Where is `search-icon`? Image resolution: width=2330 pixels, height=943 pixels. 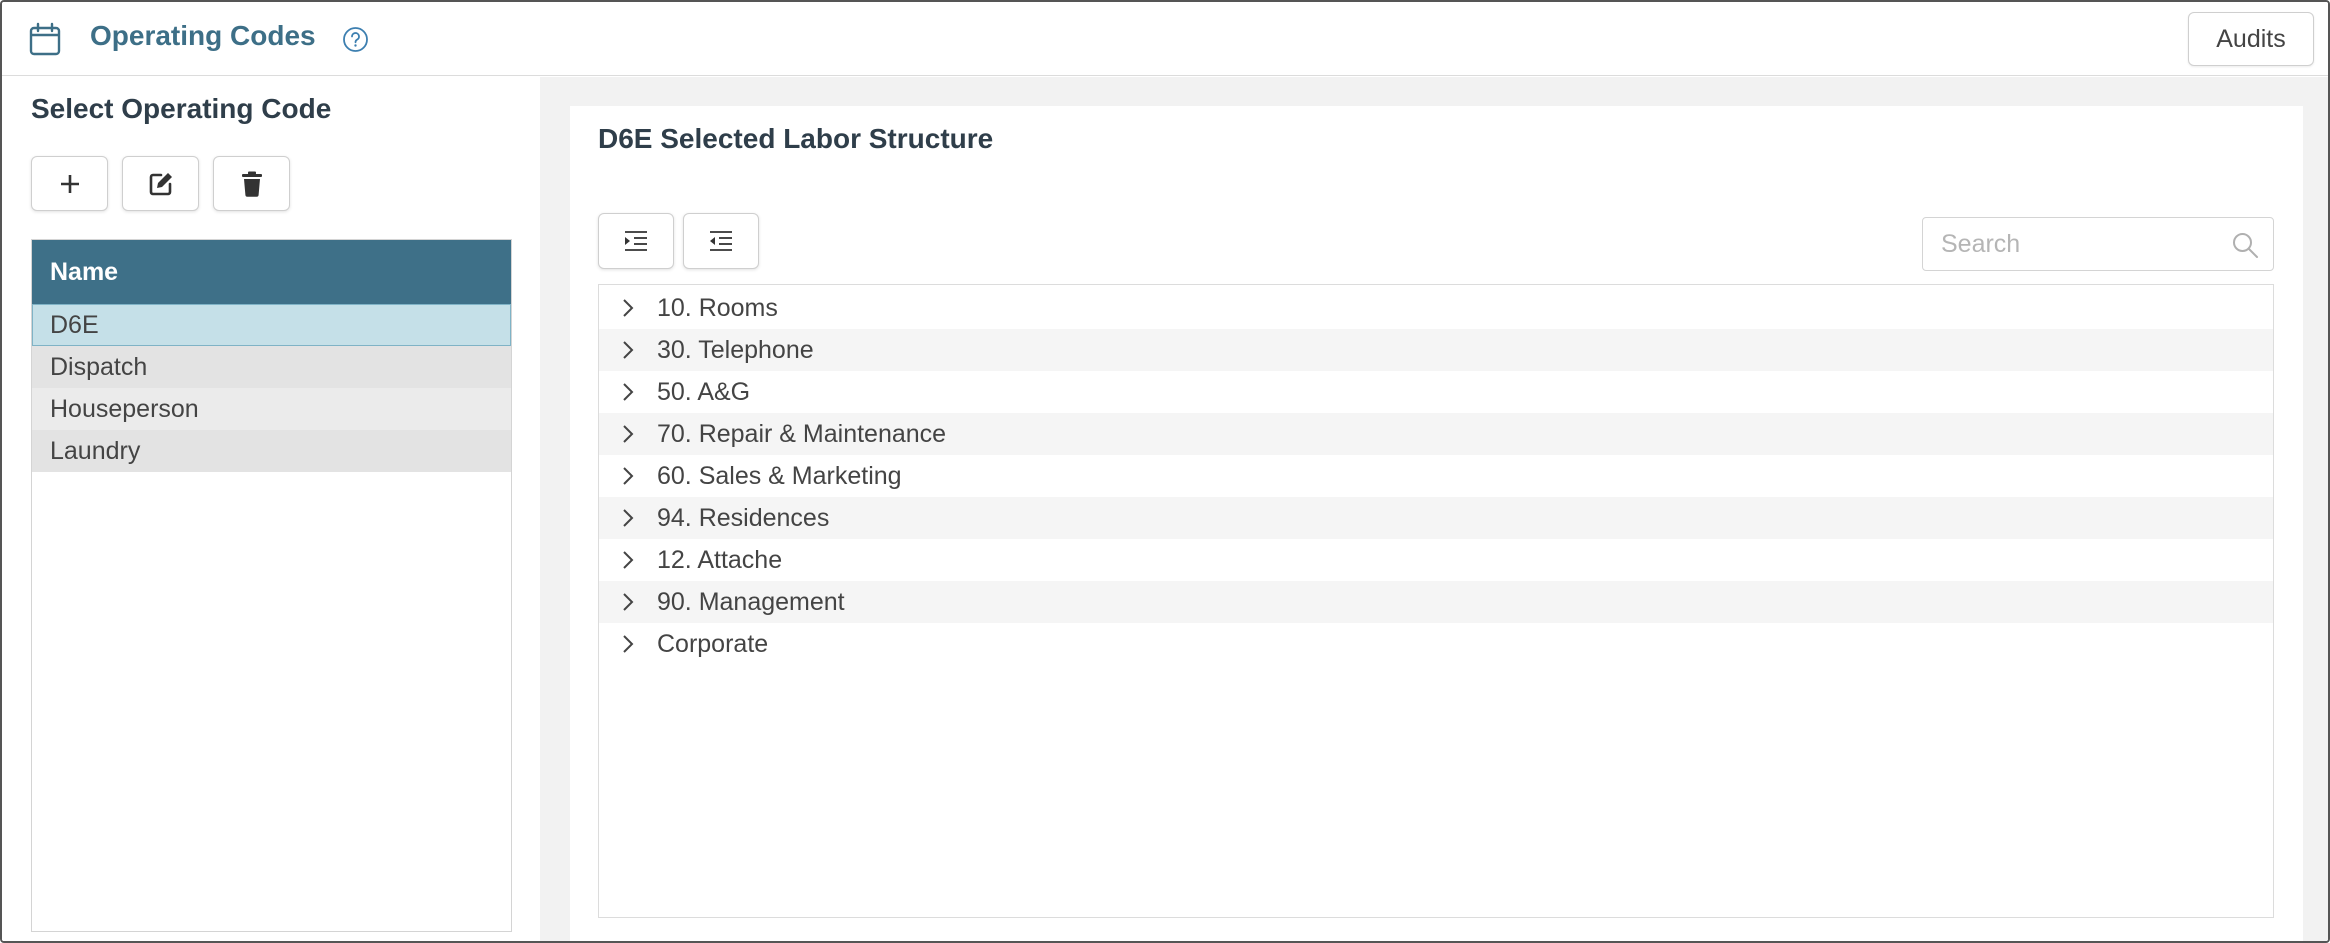 search-icon is located at coordinates (2245, 245).